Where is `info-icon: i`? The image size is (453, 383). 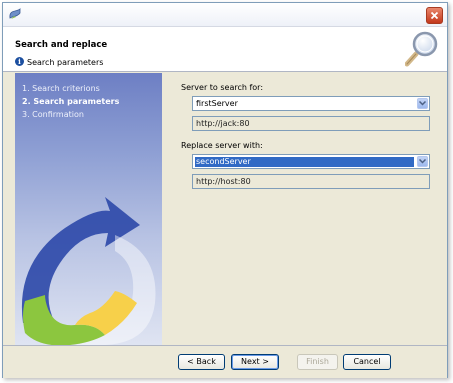
info-icon: i is located at coordinates (19, 61).